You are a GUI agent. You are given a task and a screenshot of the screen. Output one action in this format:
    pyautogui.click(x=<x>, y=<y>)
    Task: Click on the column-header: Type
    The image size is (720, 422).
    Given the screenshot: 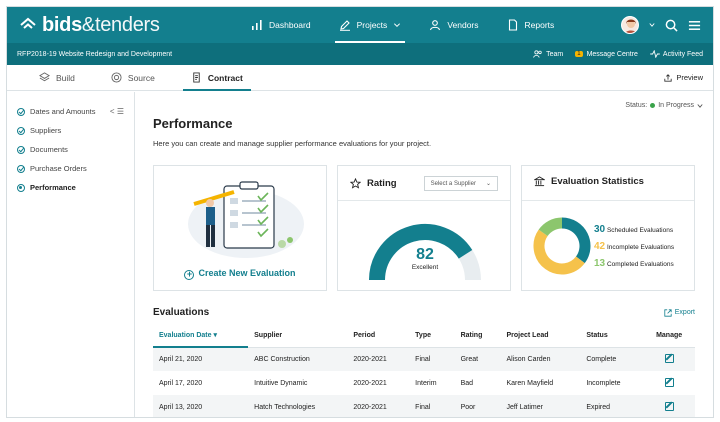 What is the action you would take?
    pyautogui.click(x=432, y=336)
    